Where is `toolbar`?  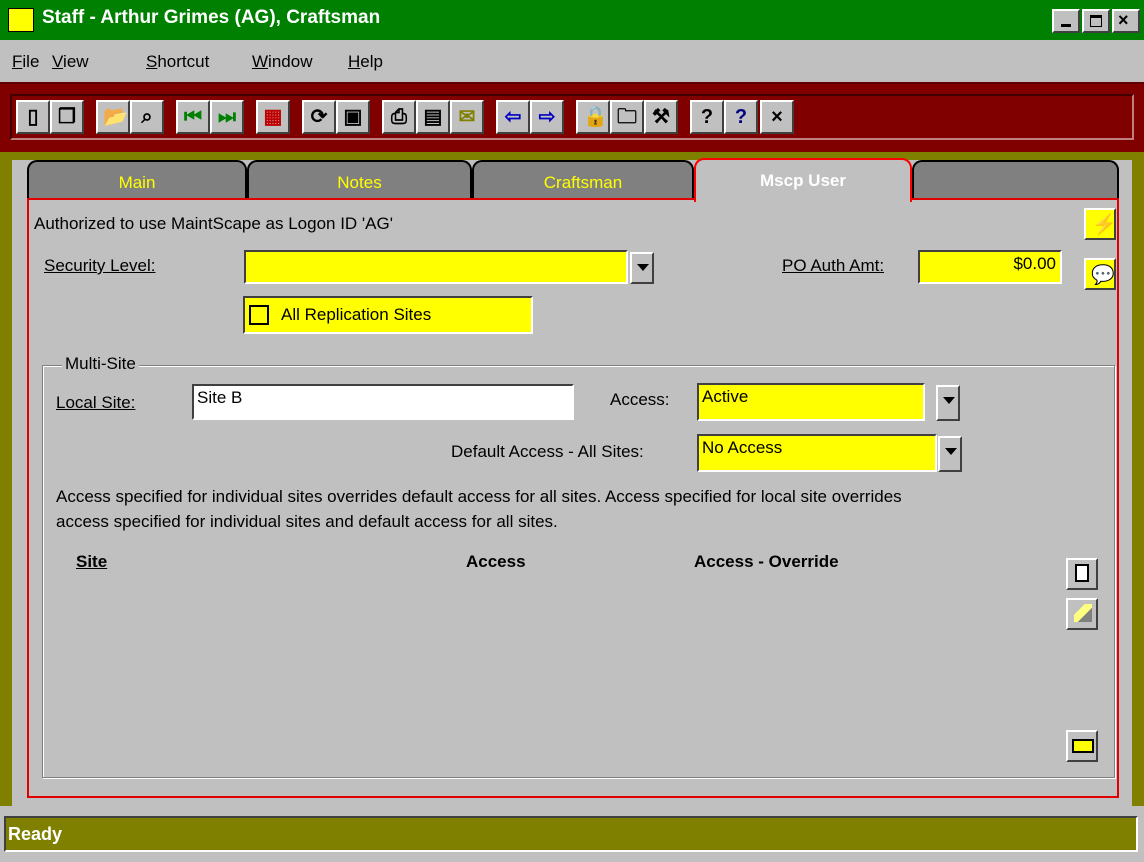
toolbar is located at coordinates (572, 117).